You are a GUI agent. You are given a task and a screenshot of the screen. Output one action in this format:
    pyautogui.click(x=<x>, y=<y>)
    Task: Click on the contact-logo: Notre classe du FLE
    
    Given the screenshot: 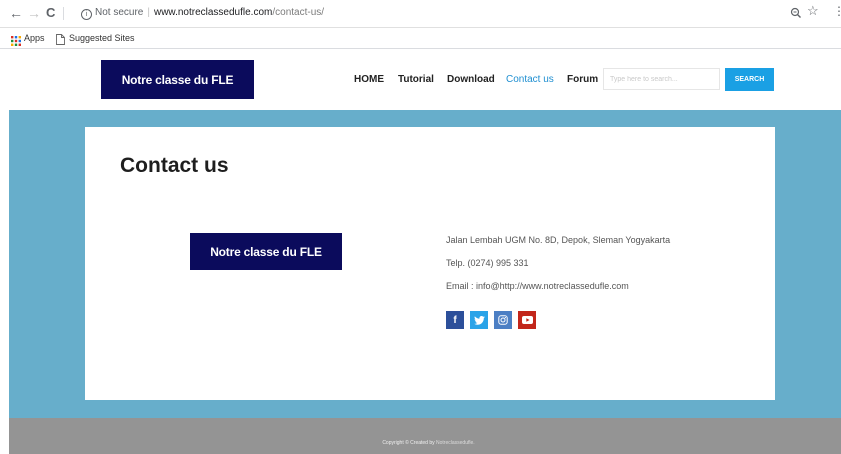 What is the action you would take?
    pyautogui.click(x=266, y=251)
    